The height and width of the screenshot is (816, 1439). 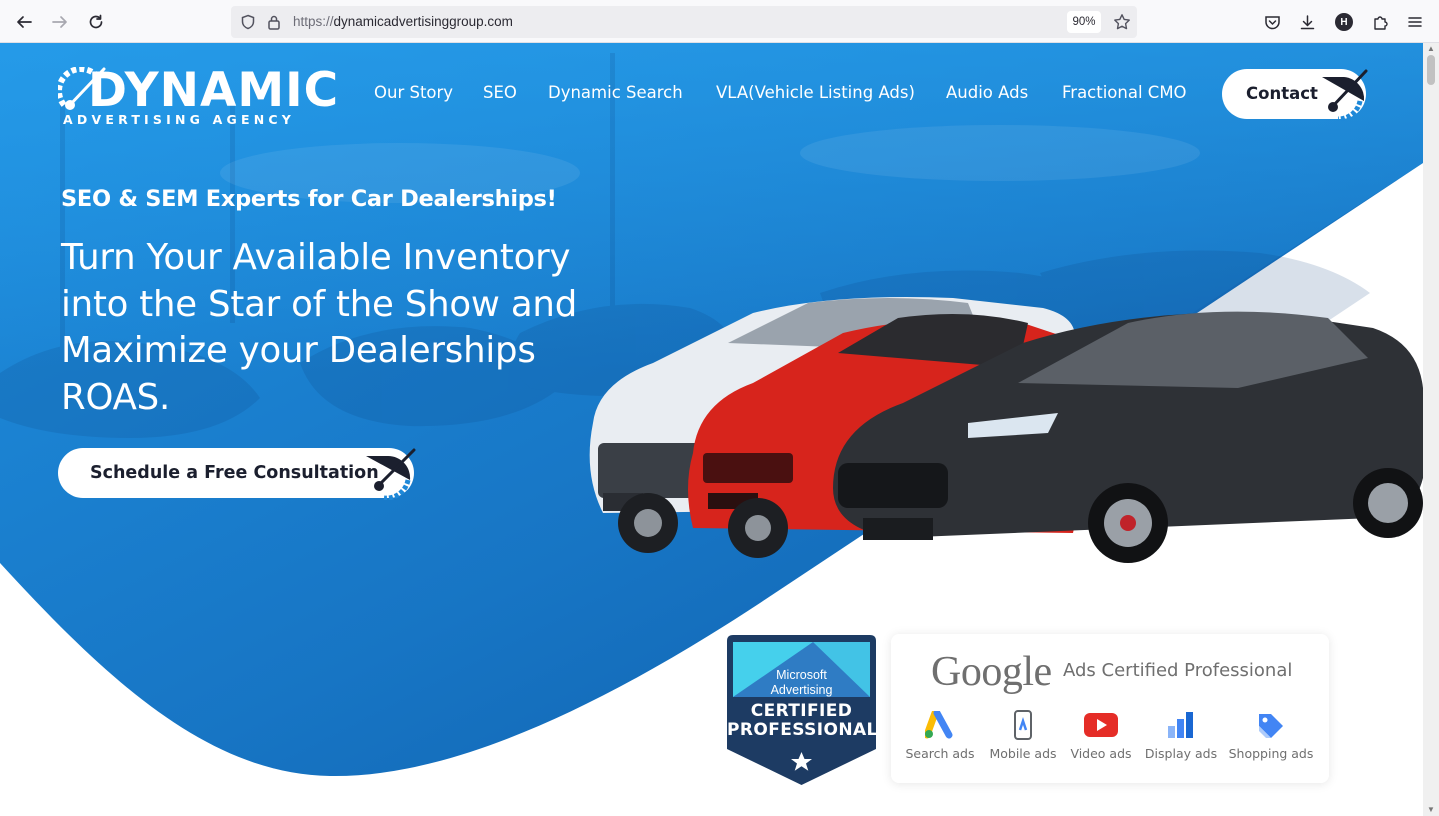 I want to click on video-ads-item: Video ads, so click(x=1101, y=739).